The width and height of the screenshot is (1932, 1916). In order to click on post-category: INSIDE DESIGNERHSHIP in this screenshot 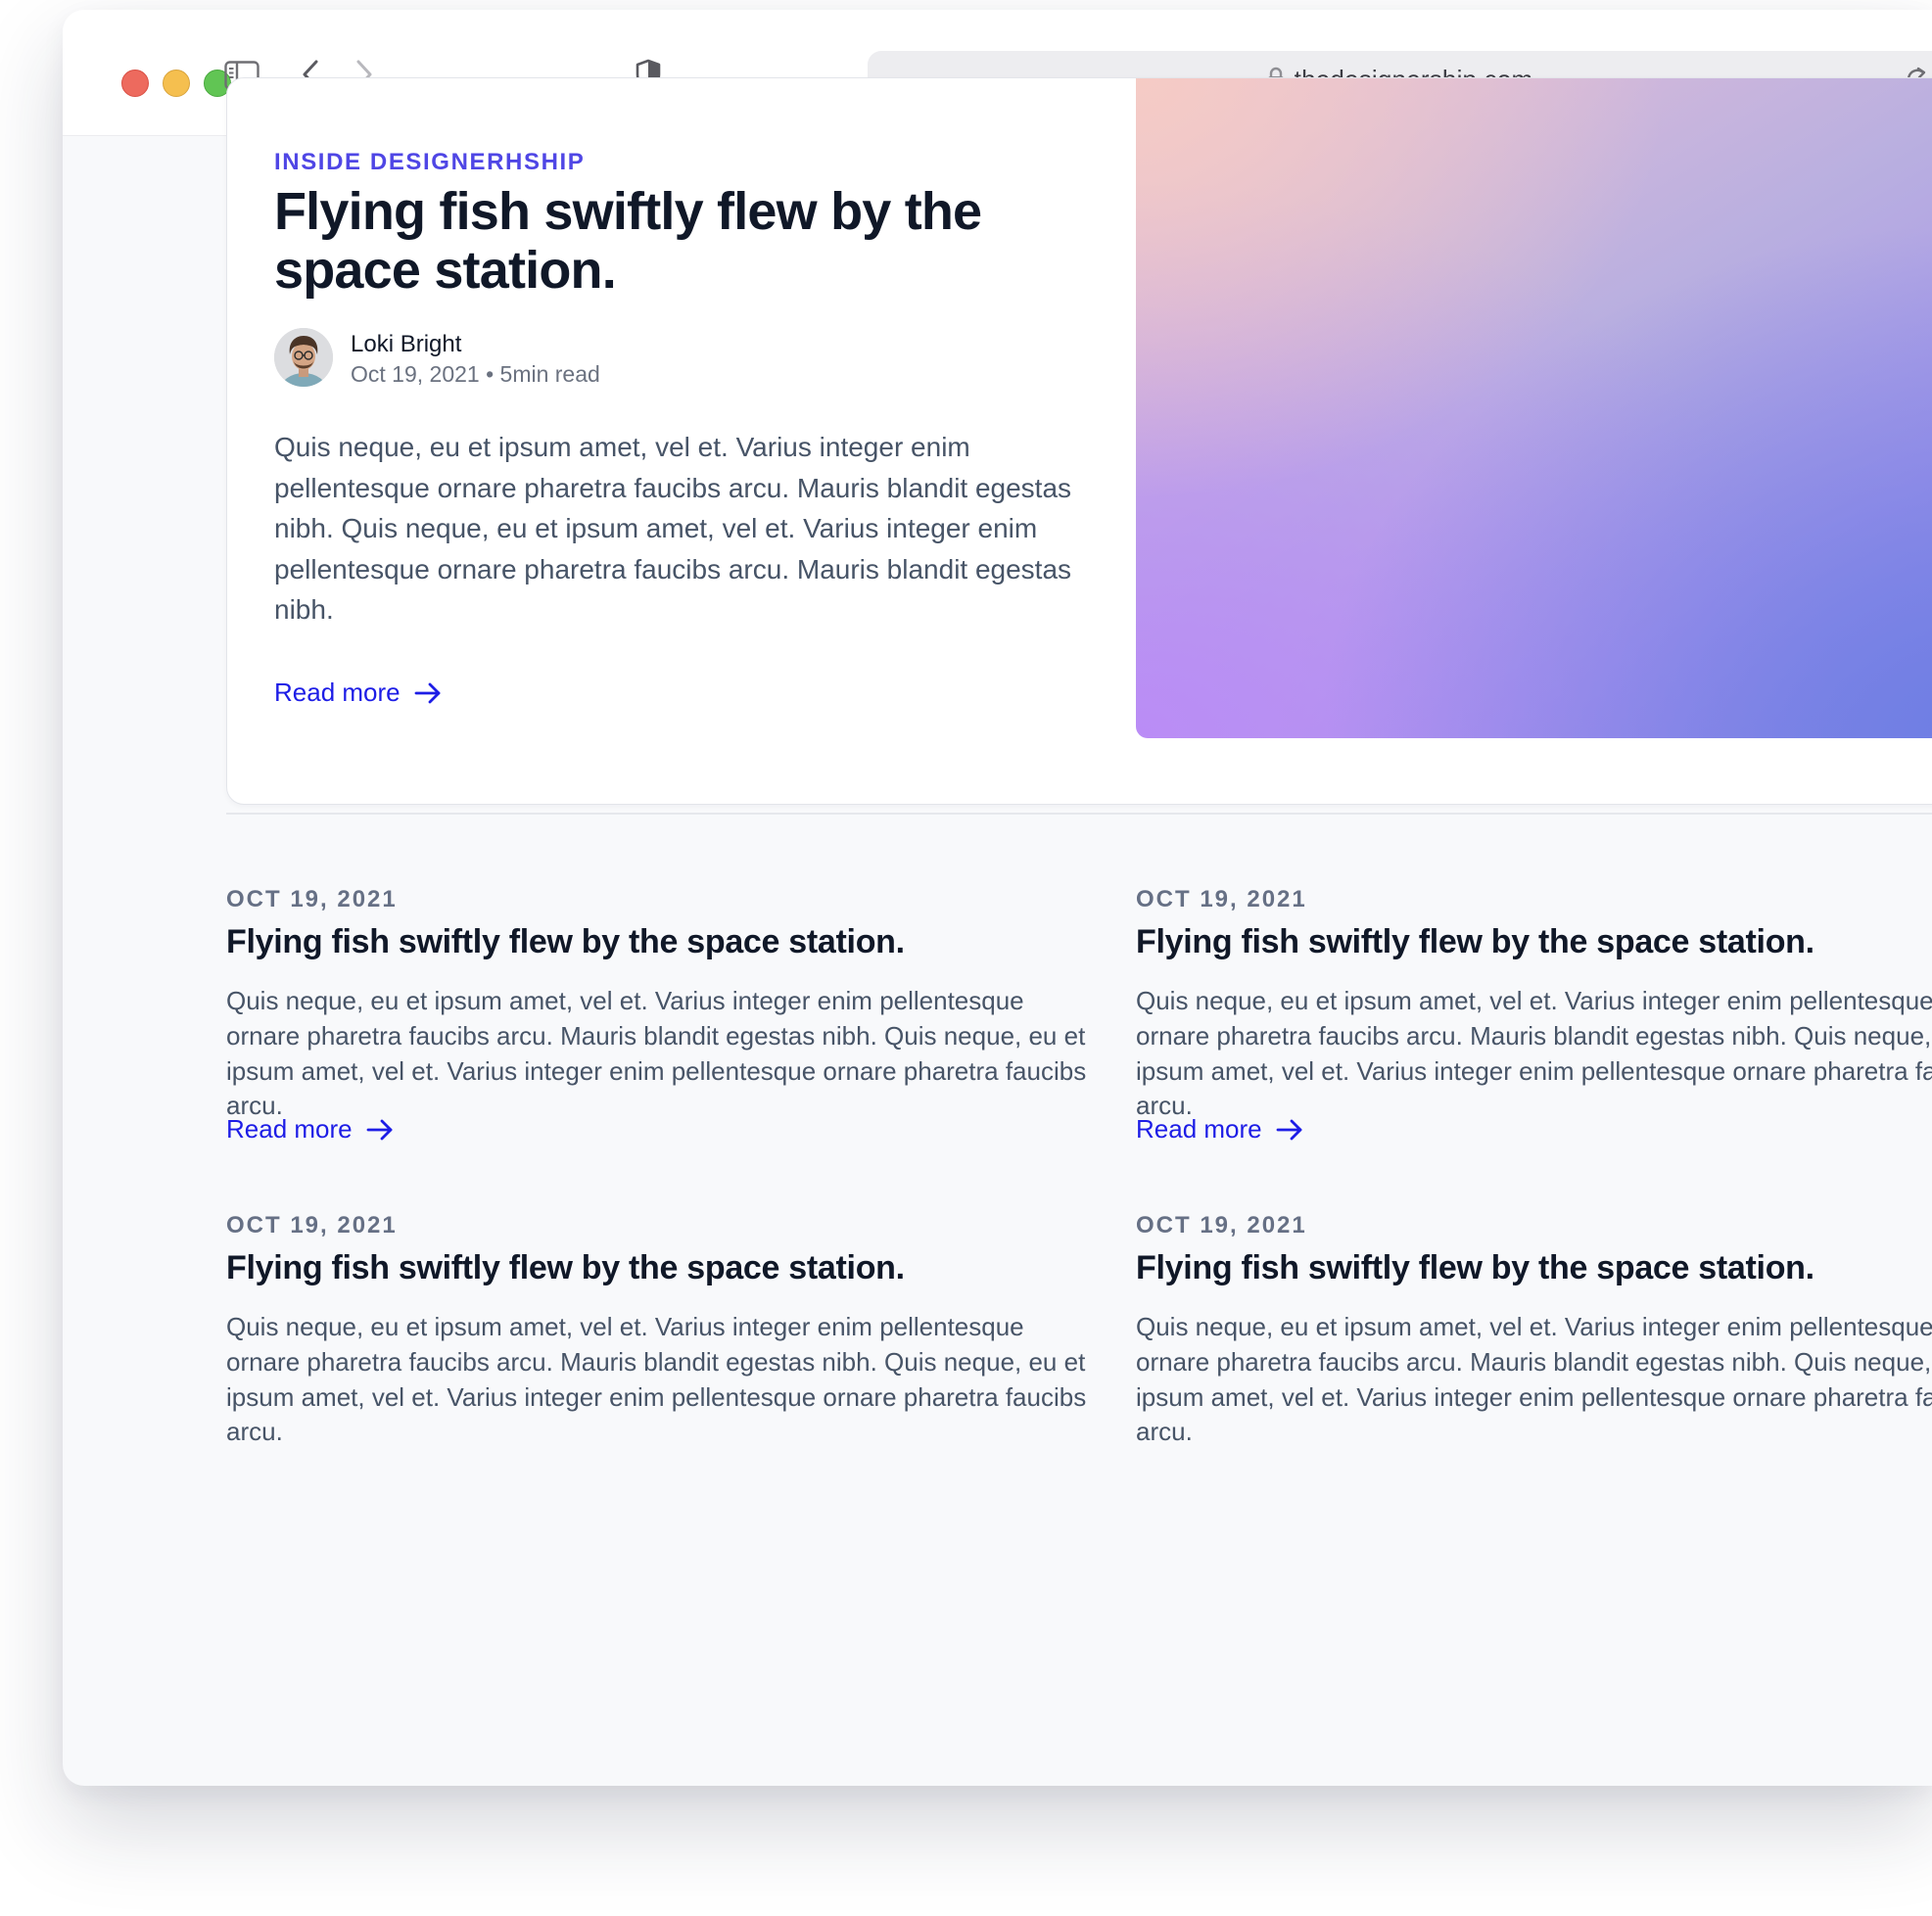, I will do `click(430, 162)`.